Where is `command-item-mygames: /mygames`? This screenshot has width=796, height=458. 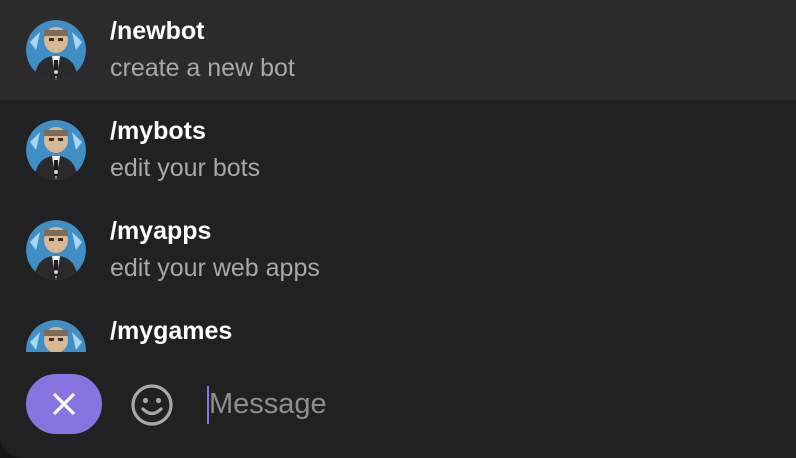 command-item-mygames: /mygames is located at coordinates (398, 326).